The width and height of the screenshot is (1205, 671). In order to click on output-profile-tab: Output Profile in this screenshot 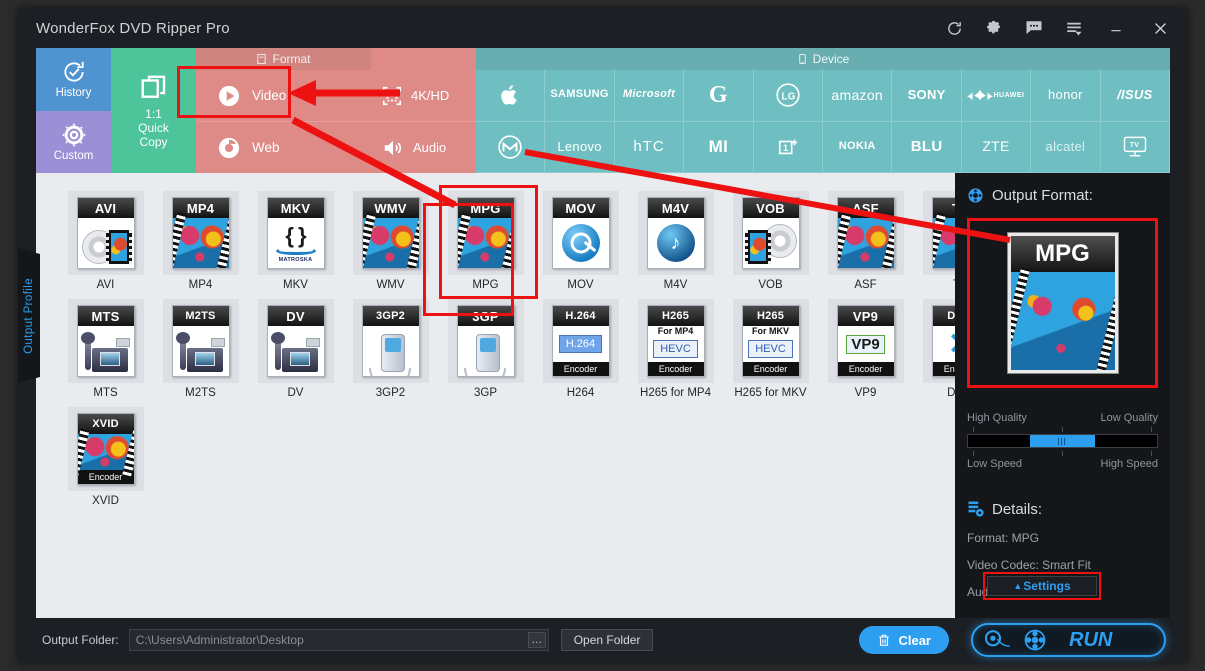, I will do `click(29, 315)`.